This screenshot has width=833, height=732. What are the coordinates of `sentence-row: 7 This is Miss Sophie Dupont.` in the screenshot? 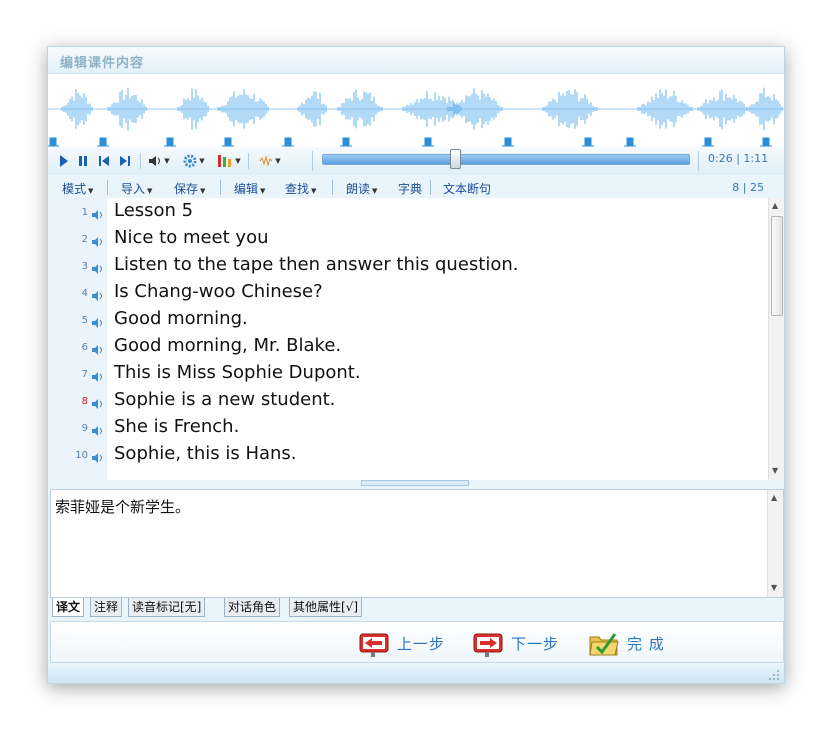 It's located at (410, 373).